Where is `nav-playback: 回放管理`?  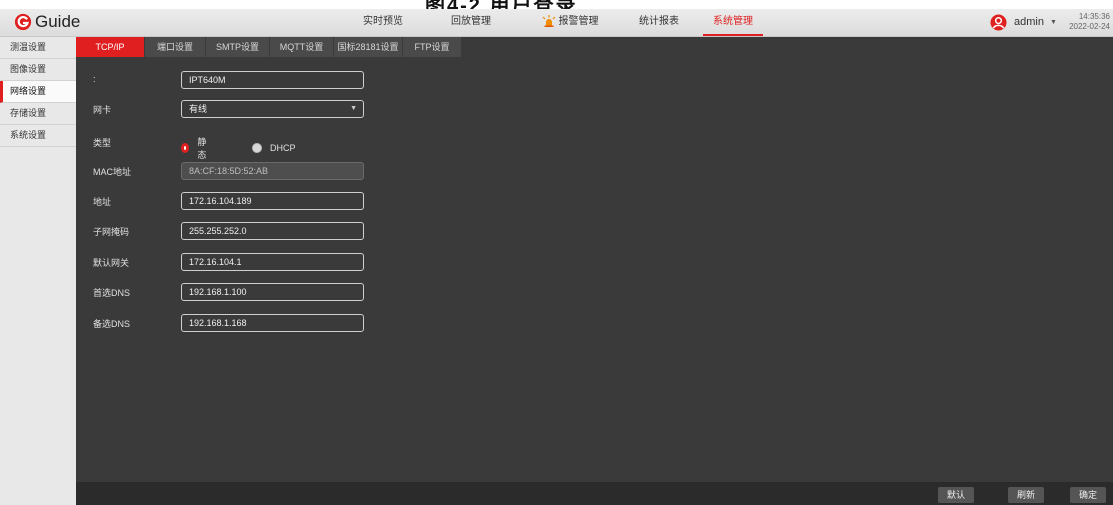 nav-playback: 回放管理 is located at coordinates (471, 21).